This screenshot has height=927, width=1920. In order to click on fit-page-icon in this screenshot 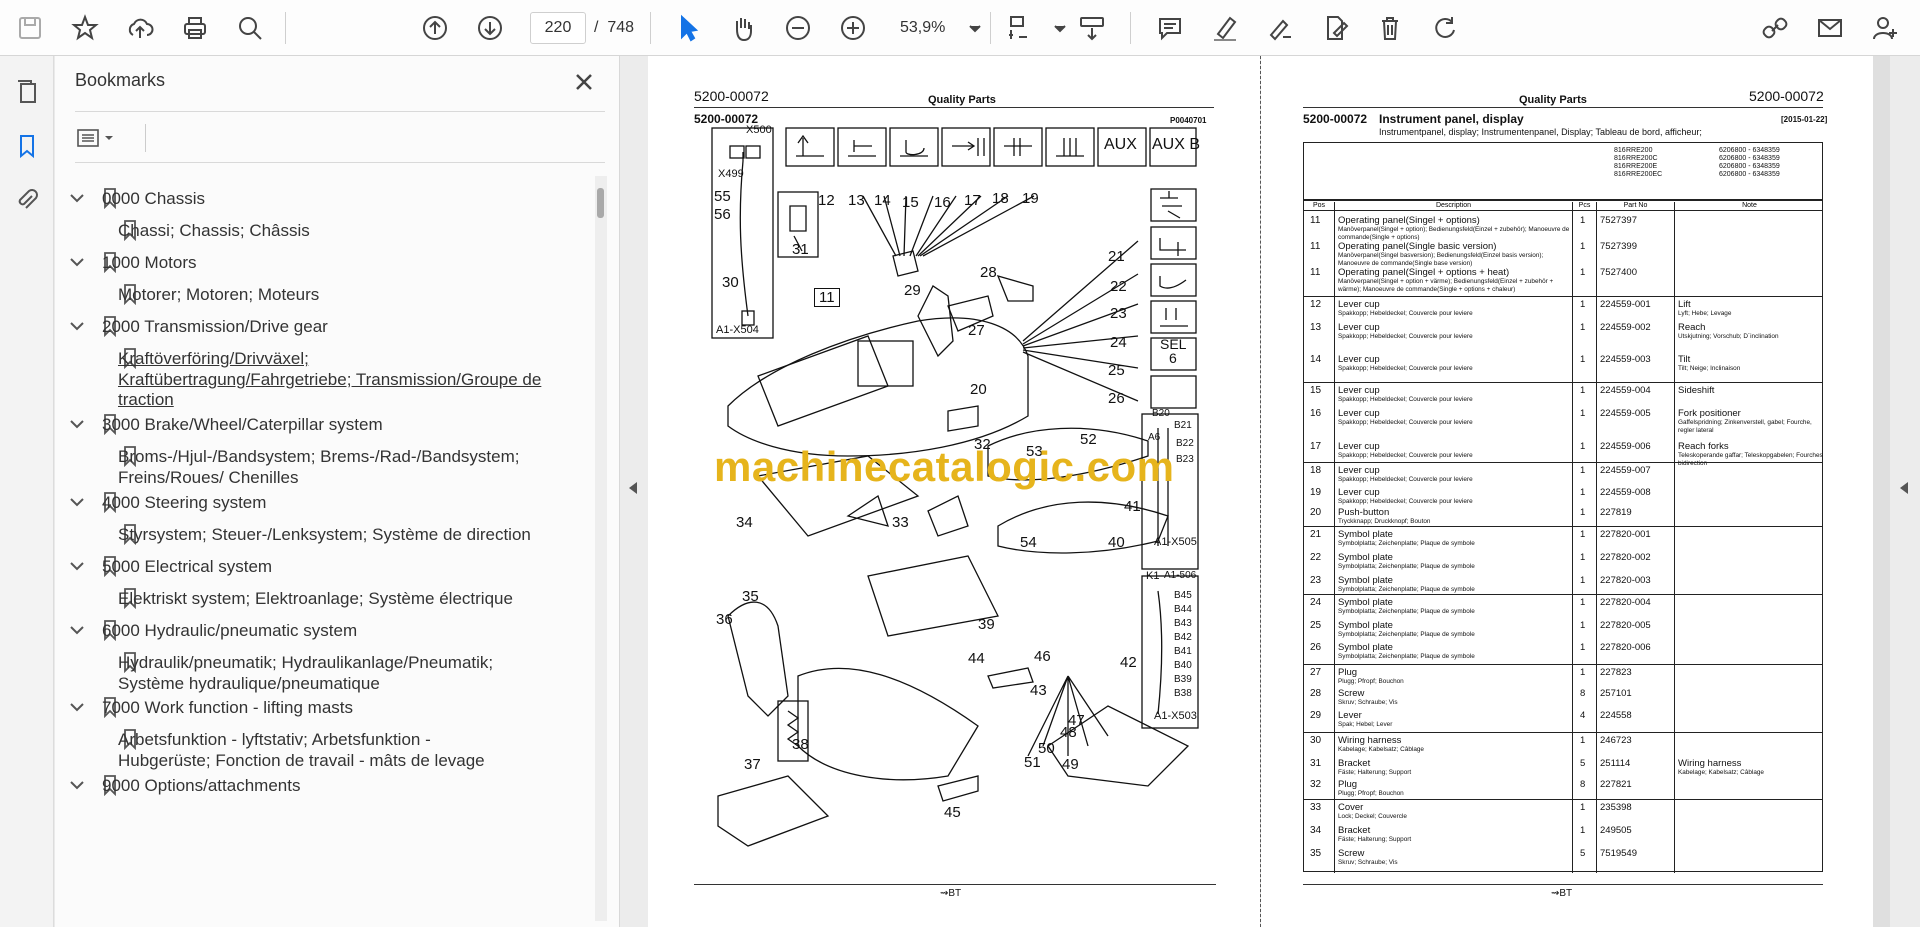, I will do `click(1020, 28)`.